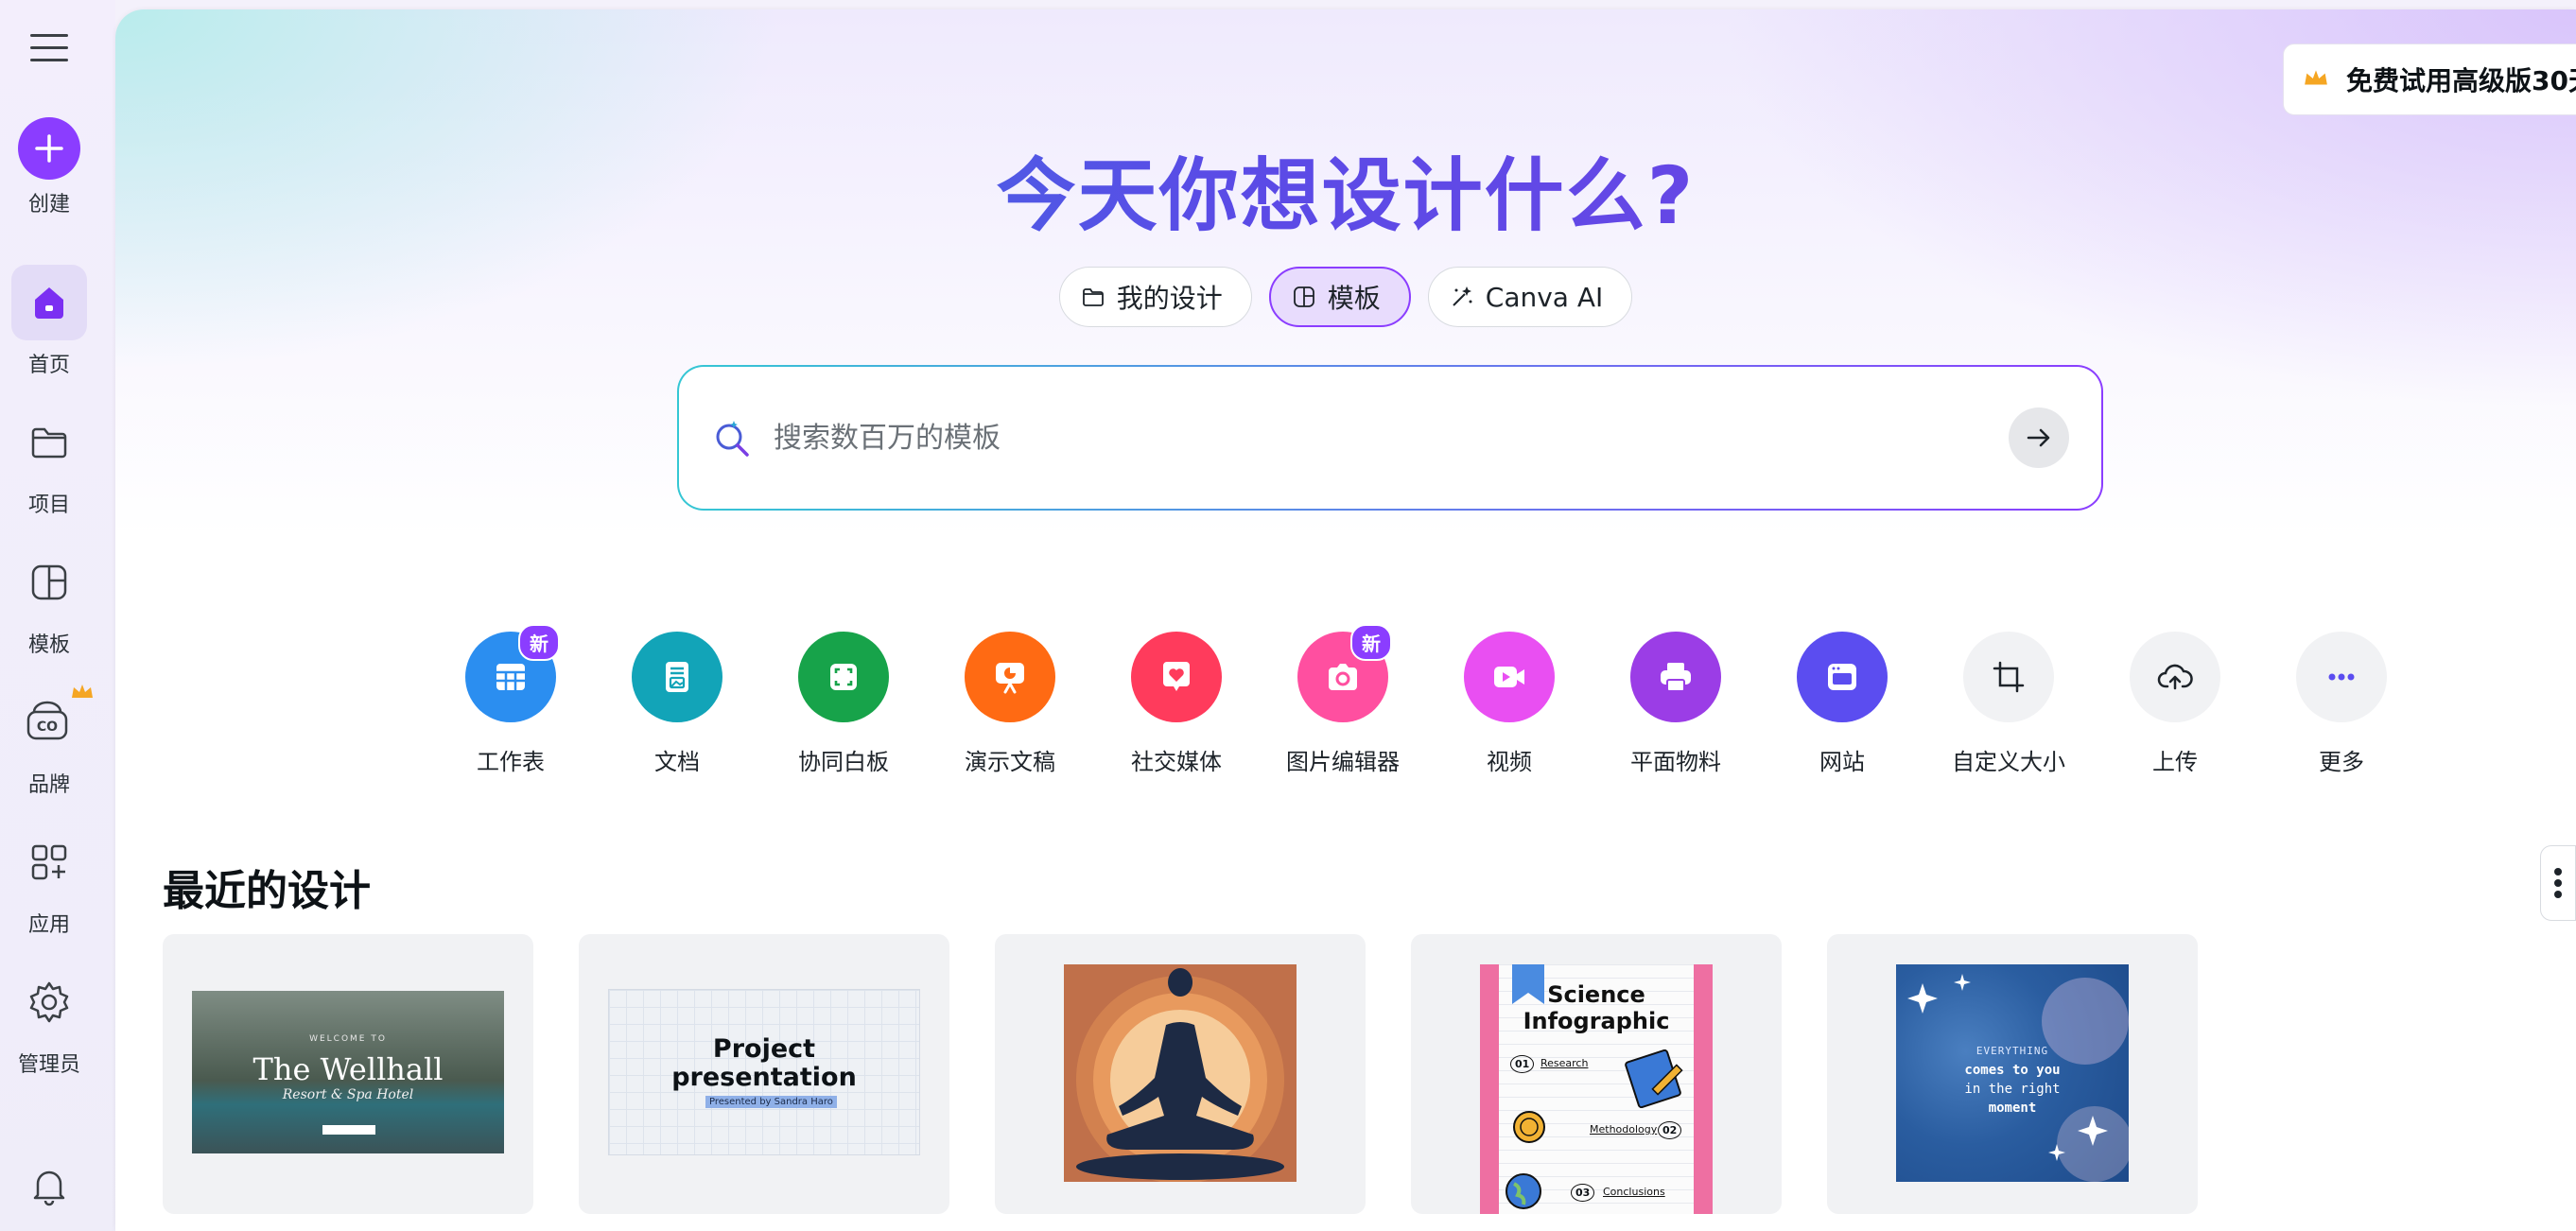 The height and width of the screenshot is (1231, 2576). What do you see at coordinates (843, 677) in the screenshot?
I see `whiteboard-icon` at bounding box center [843, 677].